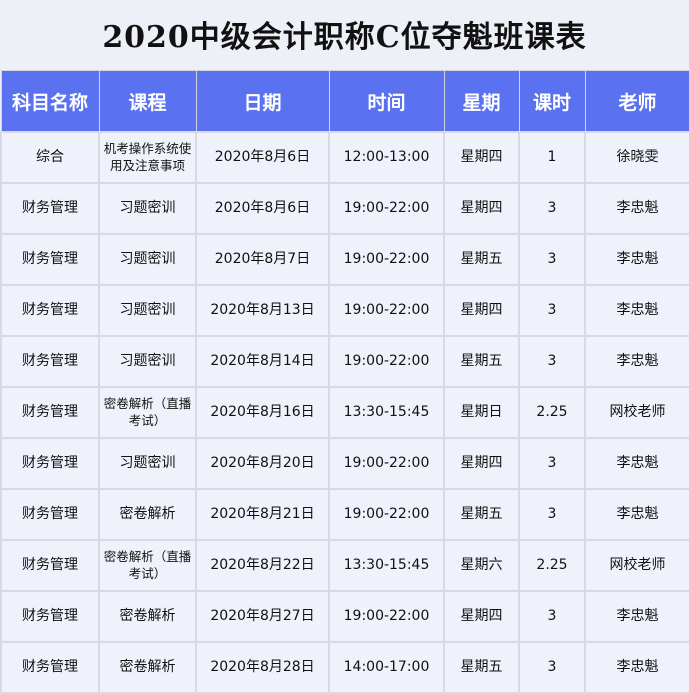 The height and width of the screenshot is (694, 689). What do you see at coordinates (481, 101) in the screenshot?
I see `header-weekday: 星期` at bounding box center [481, 101].